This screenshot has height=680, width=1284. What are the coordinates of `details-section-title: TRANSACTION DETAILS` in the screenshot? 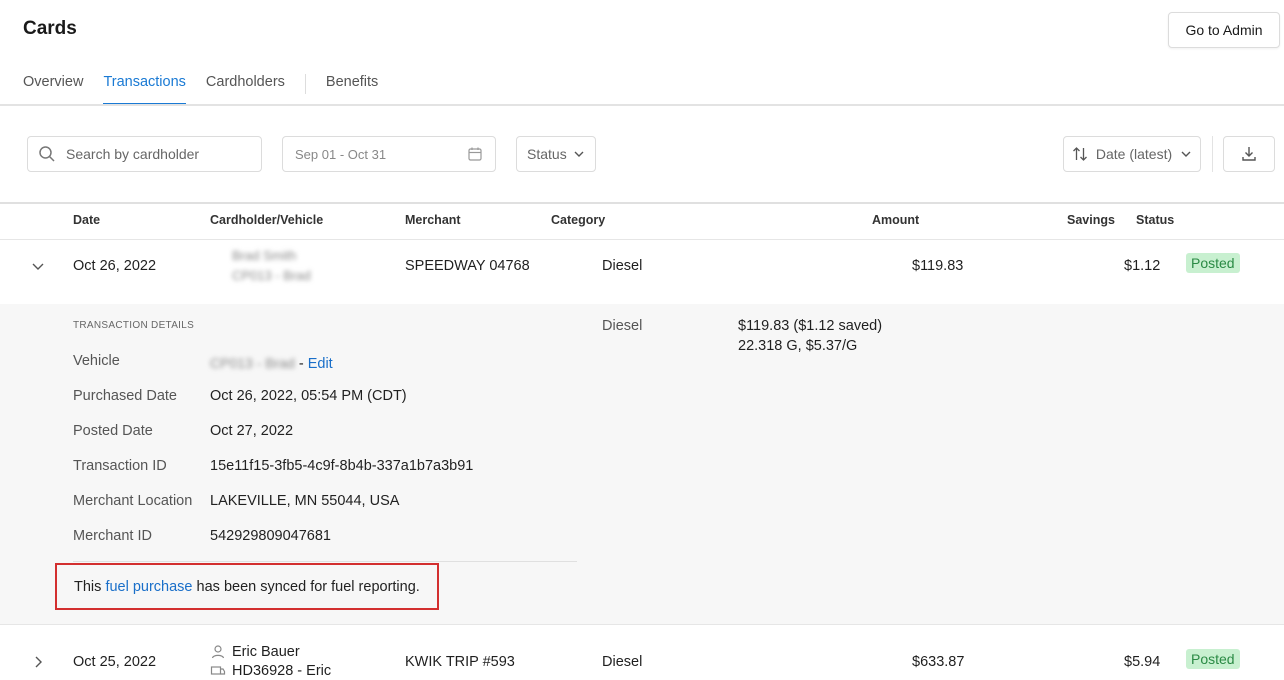 It's located at (134, 325).